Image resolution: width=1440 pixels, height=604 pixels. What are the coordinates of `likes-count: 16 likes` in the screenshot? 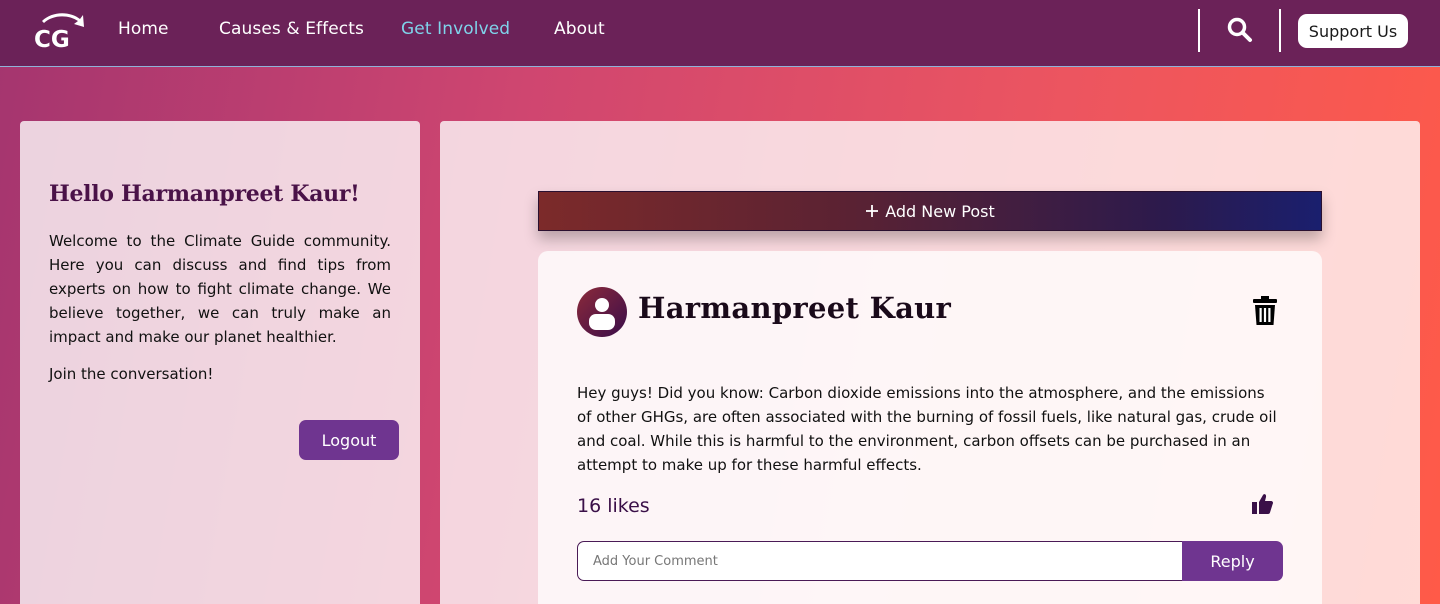 It's located at (613, 506).